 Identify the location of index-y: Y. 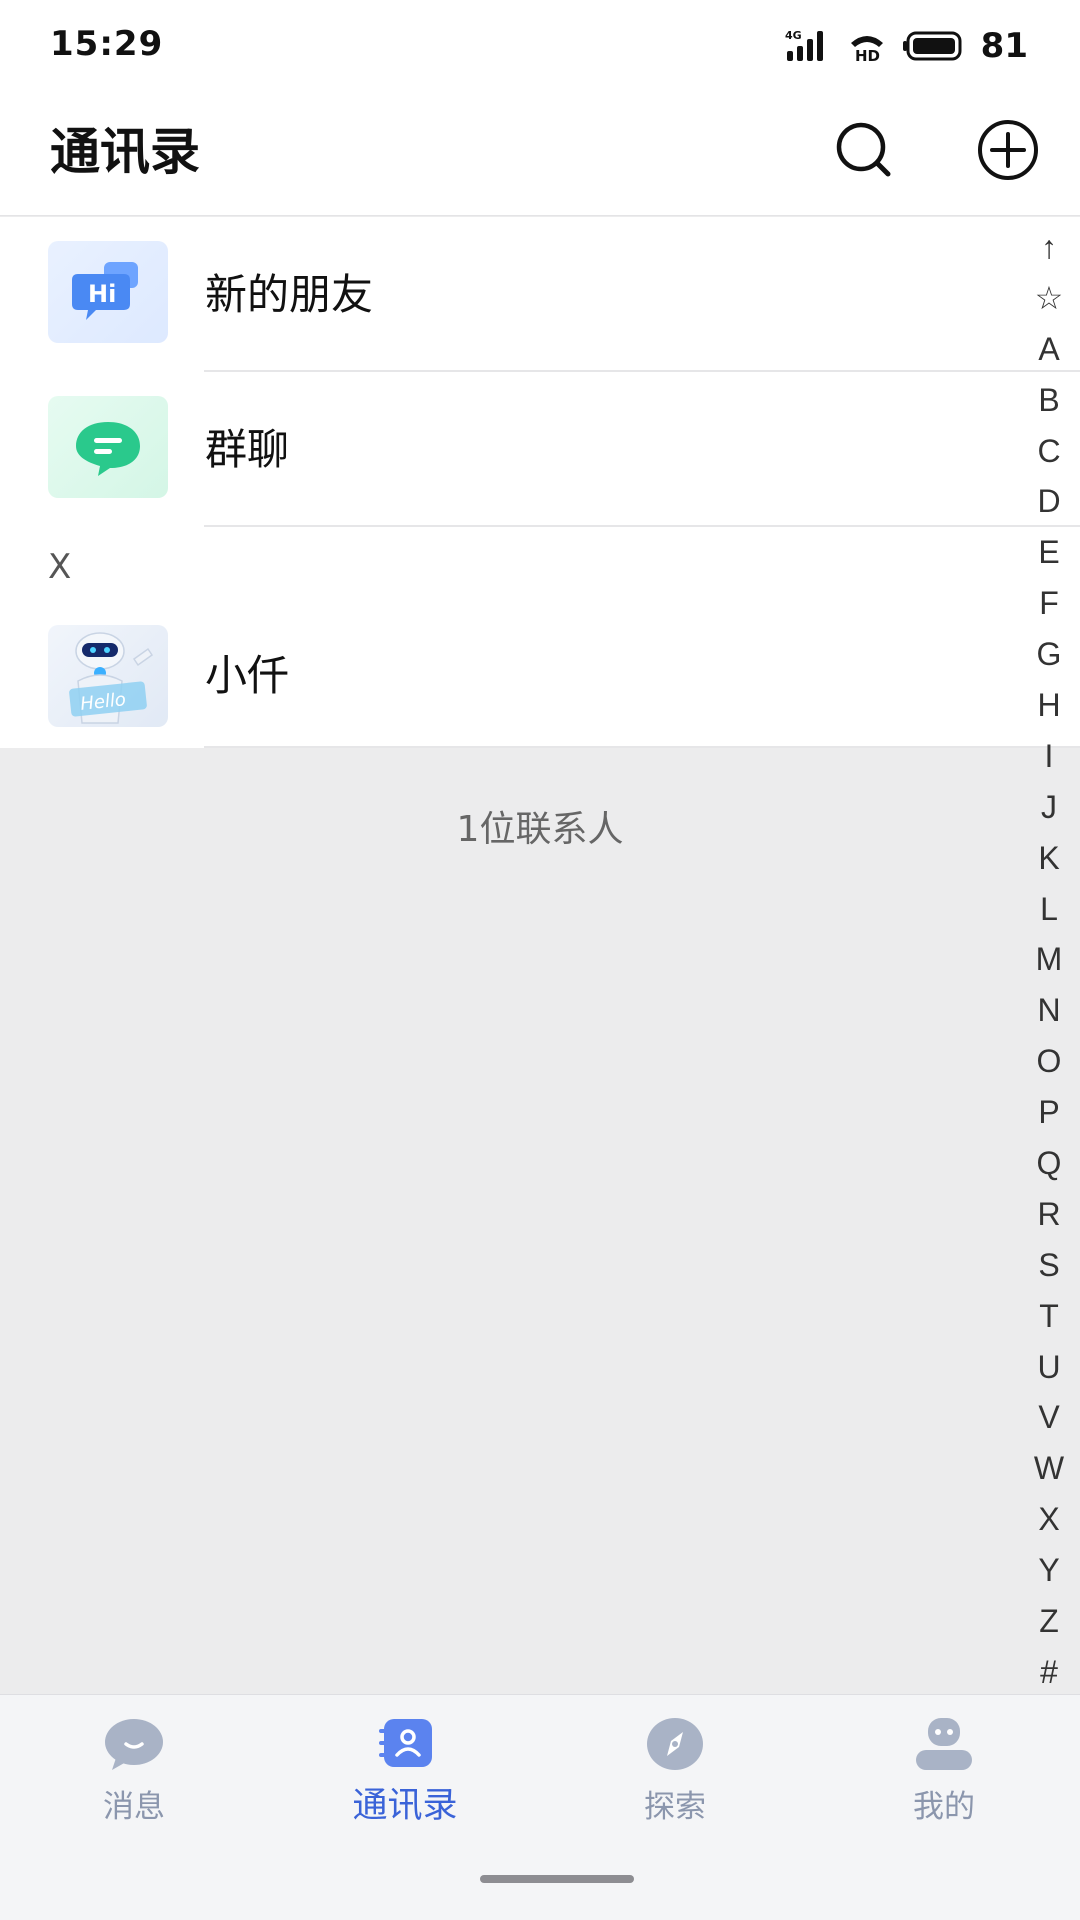
(1048, 1570).